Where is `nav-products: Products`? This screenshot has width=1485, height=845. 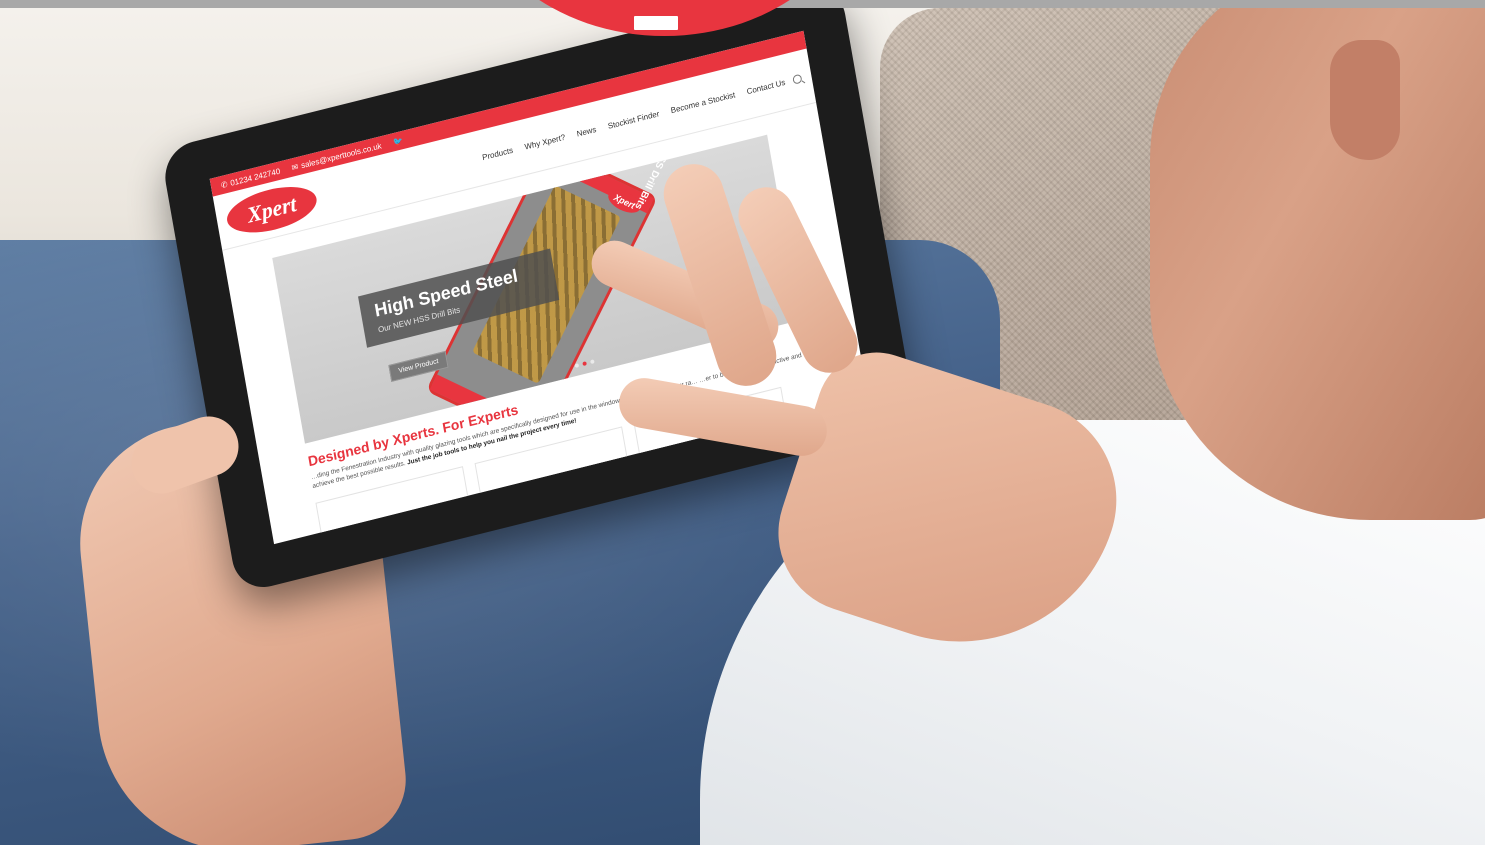 nav-products: Products is located at coordinates (497, 153).